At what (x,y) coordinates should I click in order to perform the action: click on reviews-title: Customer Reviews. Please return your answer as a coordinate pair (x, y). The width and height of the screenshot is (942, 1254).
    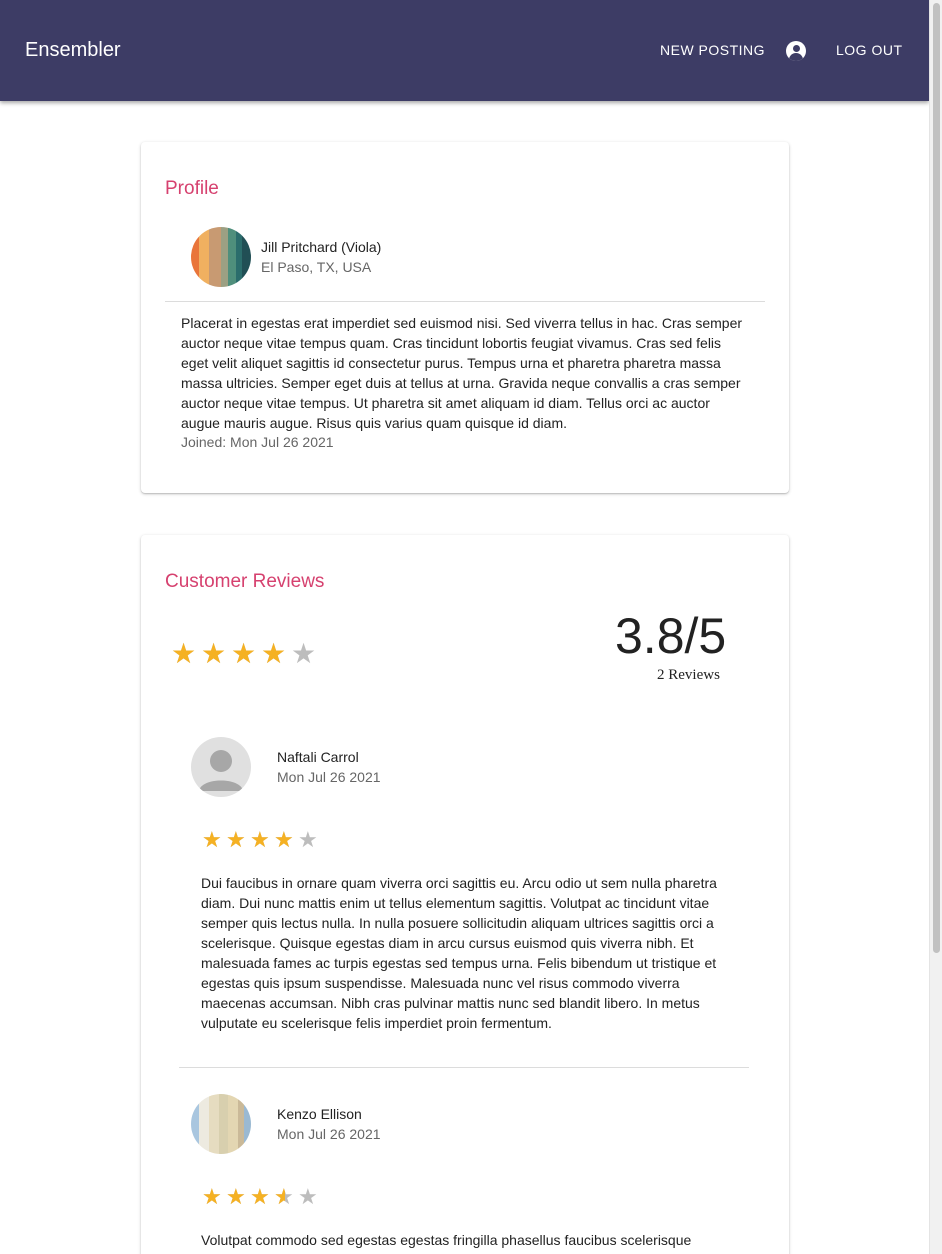
    Looking at the image, I should click on (245, 581).